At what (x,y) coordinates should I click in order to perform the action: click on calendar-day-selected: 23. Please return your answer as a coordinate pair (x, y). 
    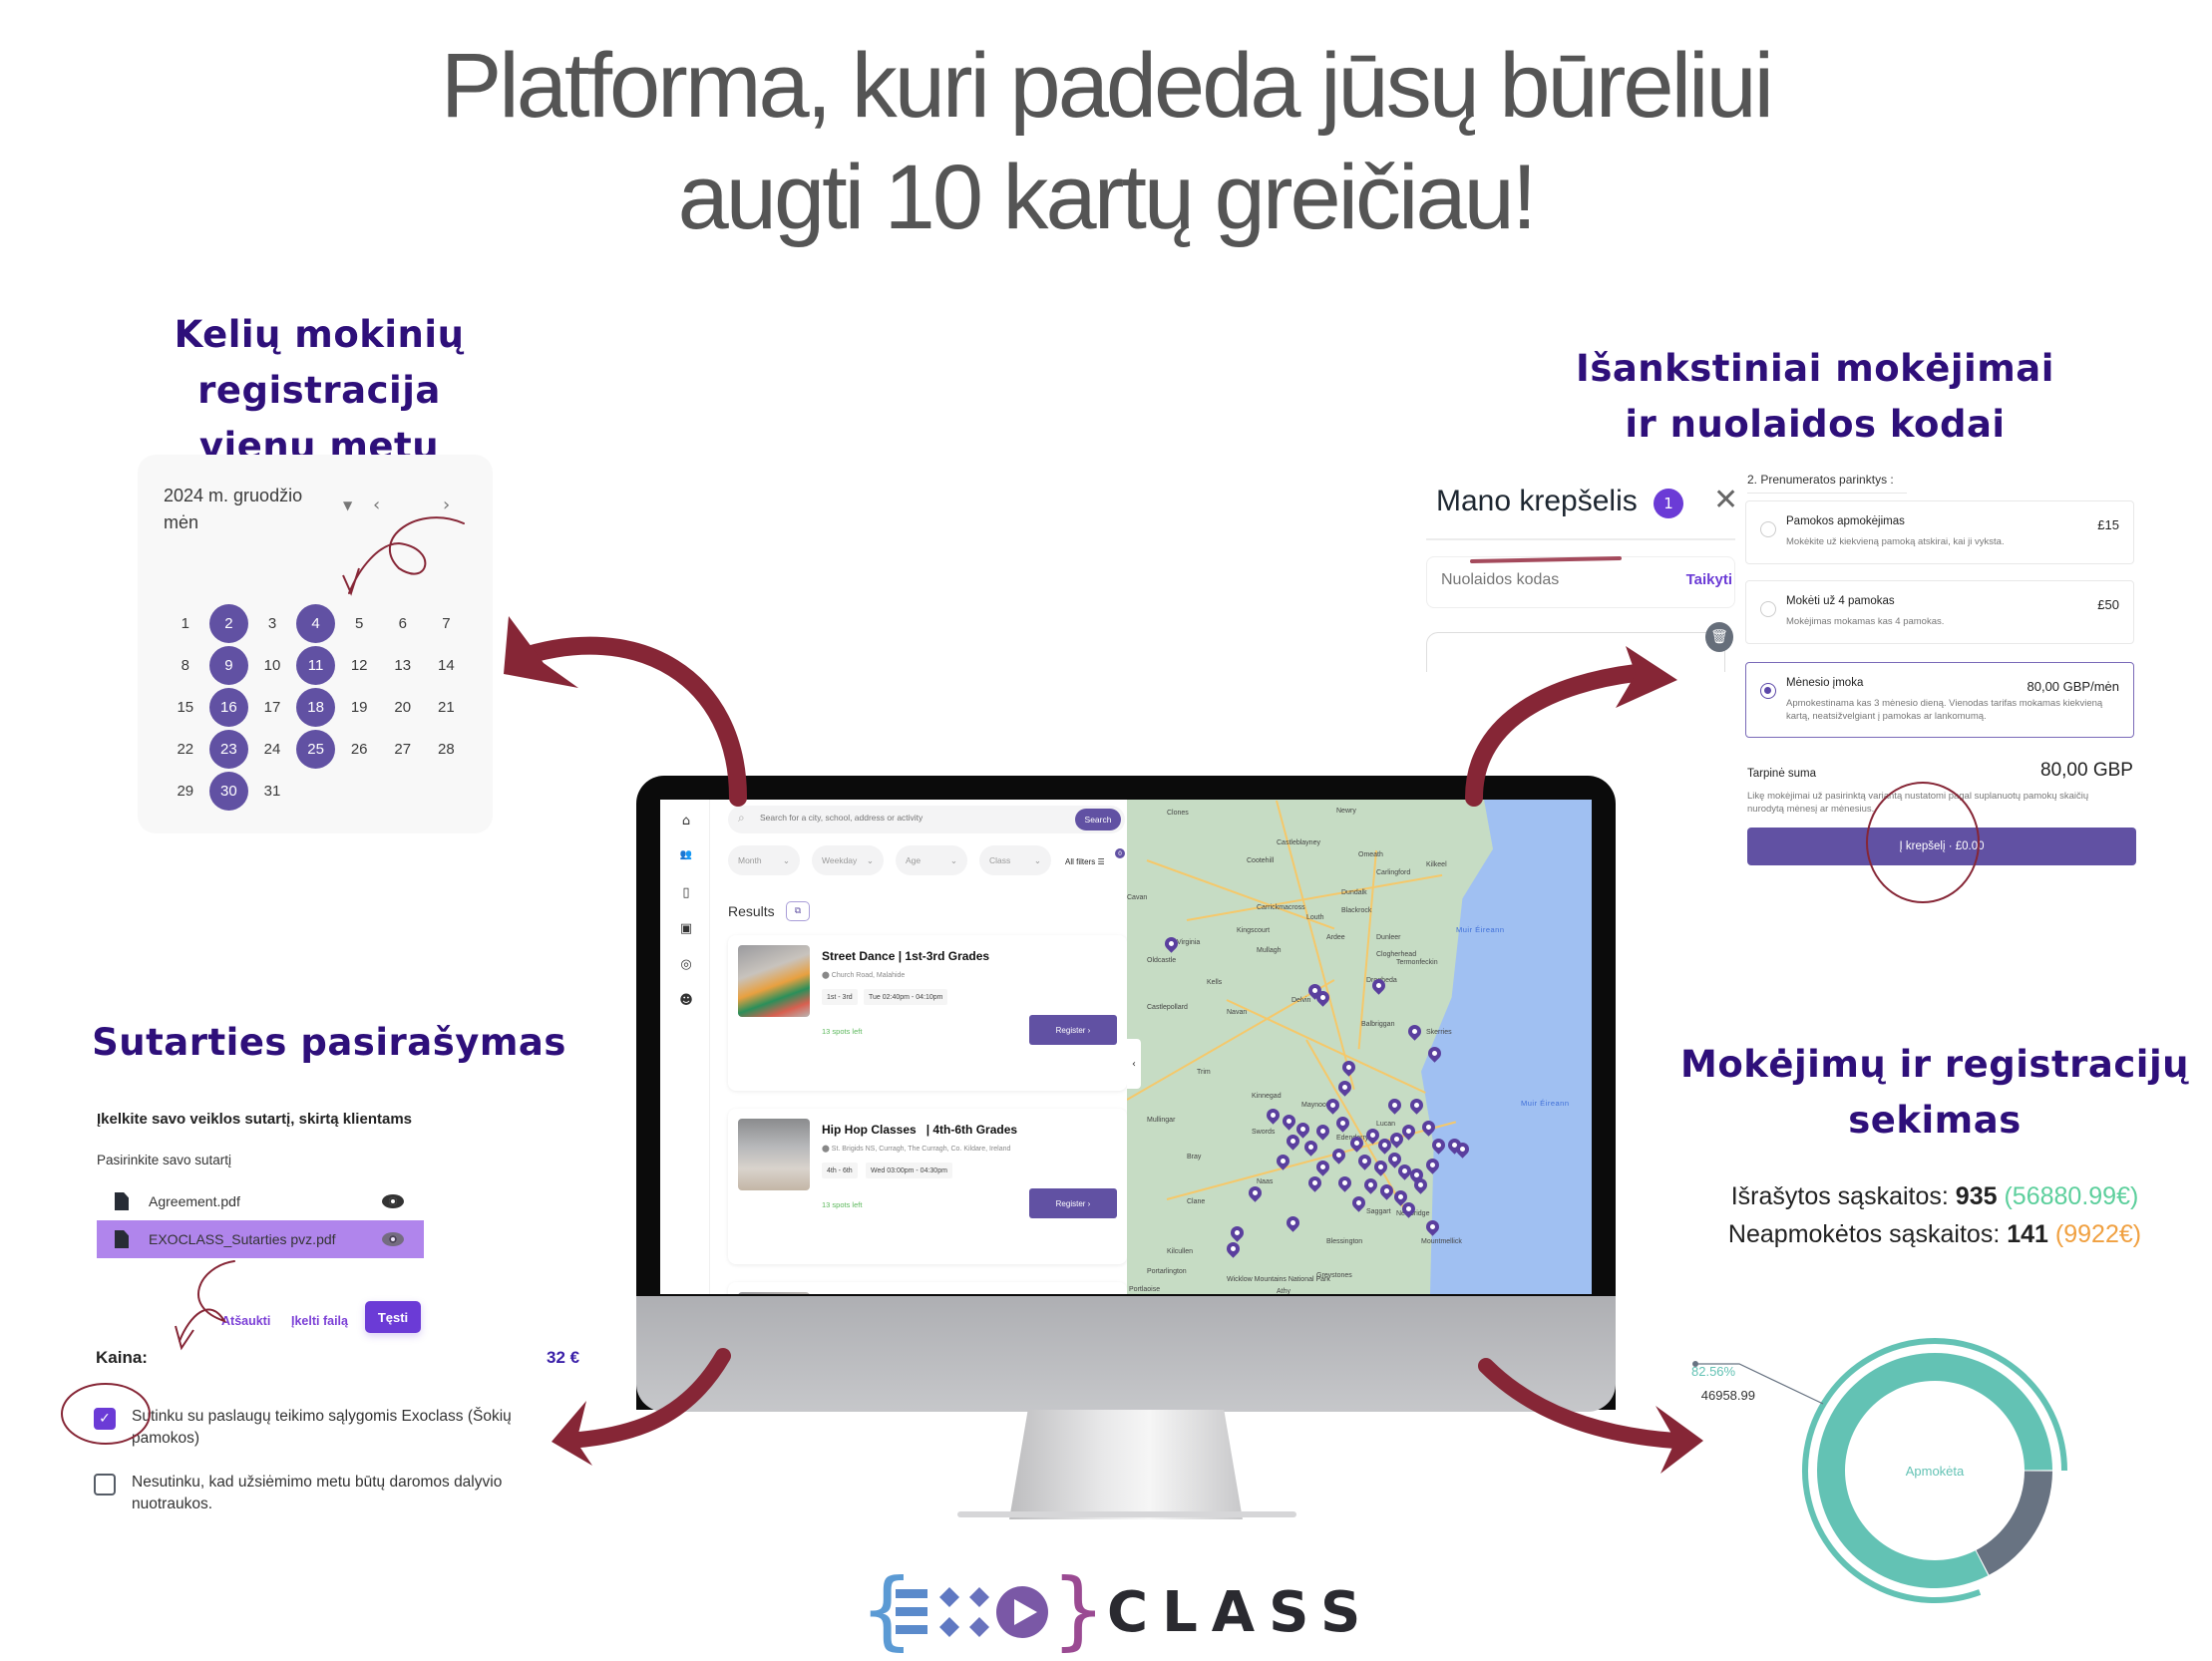
    Looking at the image, I should click on (229, 749).